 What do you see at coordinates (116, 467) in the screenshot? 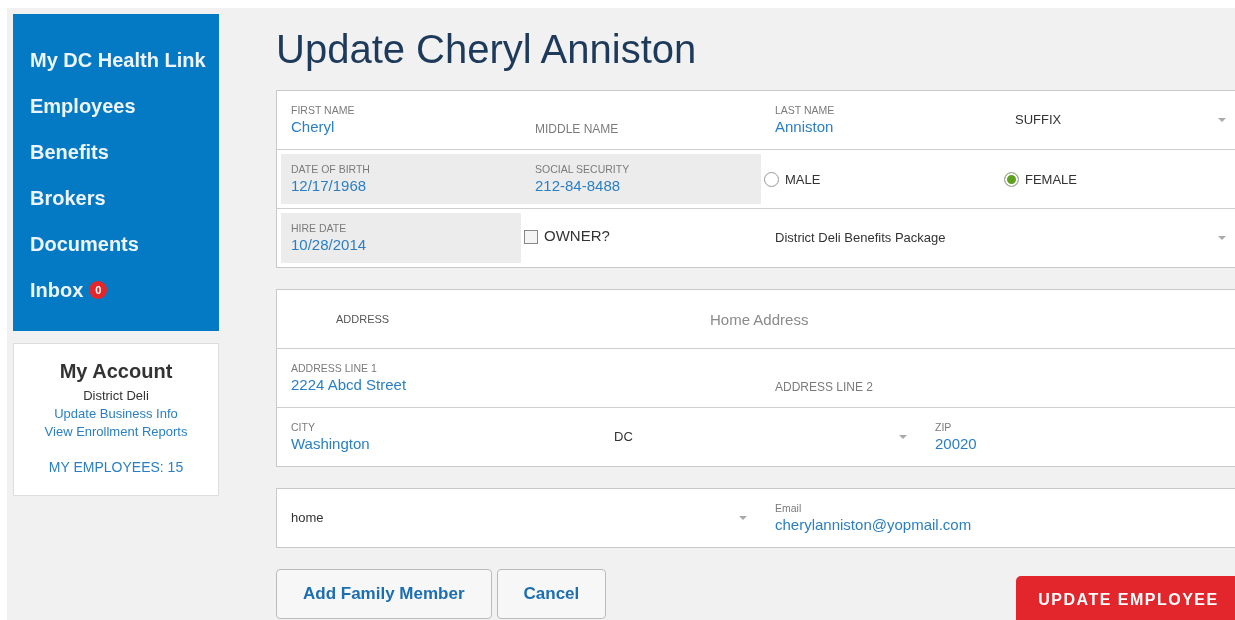
I see `employees-link: MY EMPLOYEES: 15` at bounding box center [116, 467].